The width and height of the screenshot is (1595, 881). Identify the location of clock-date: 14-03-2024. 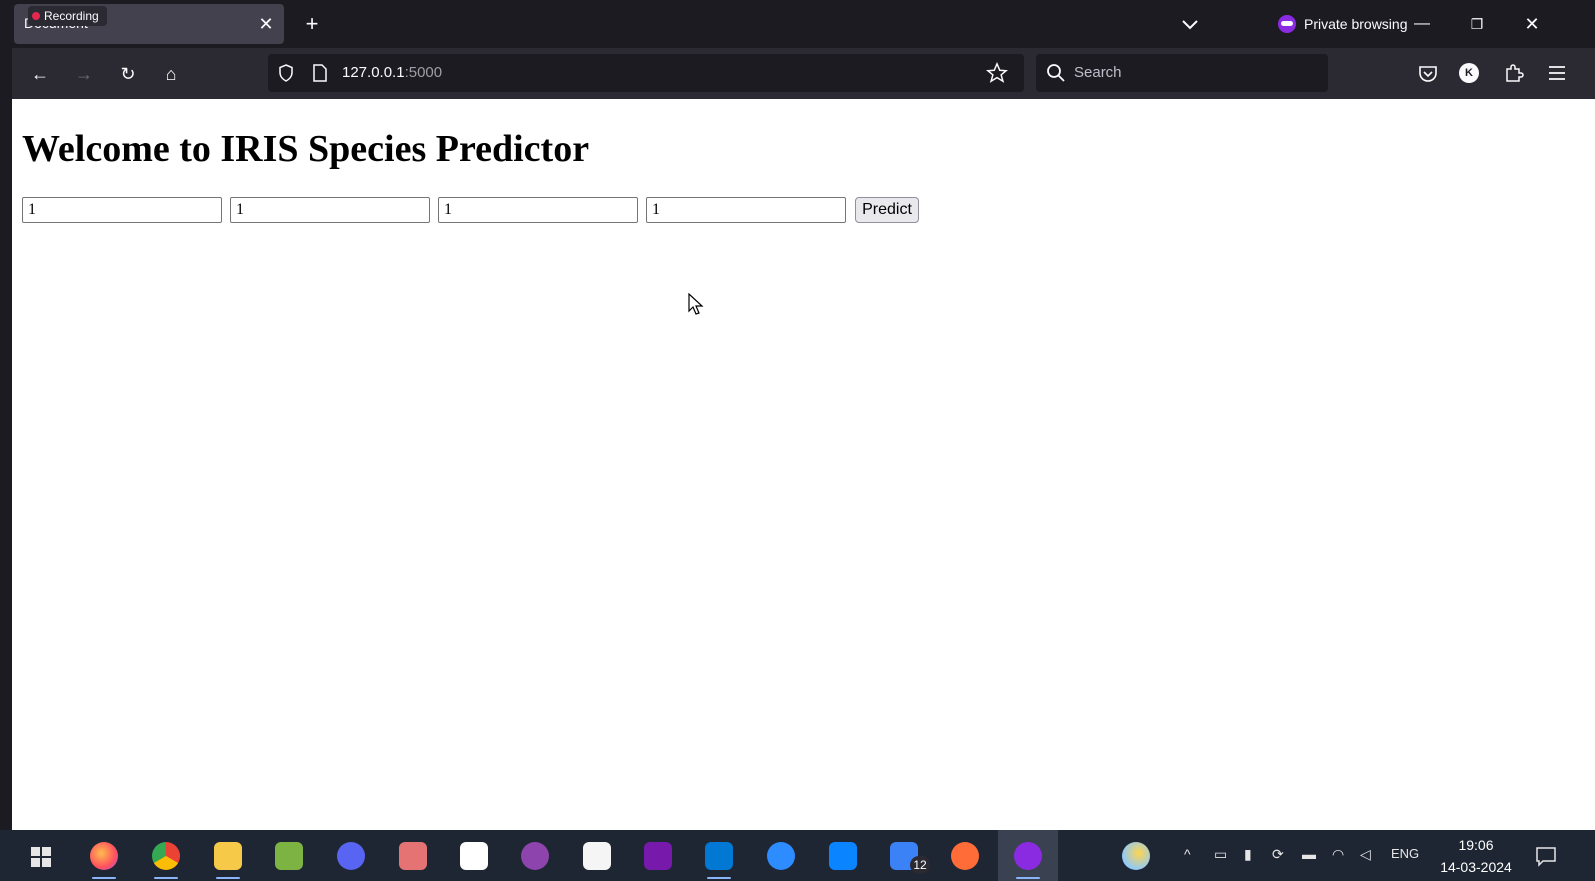
(1476, 867).